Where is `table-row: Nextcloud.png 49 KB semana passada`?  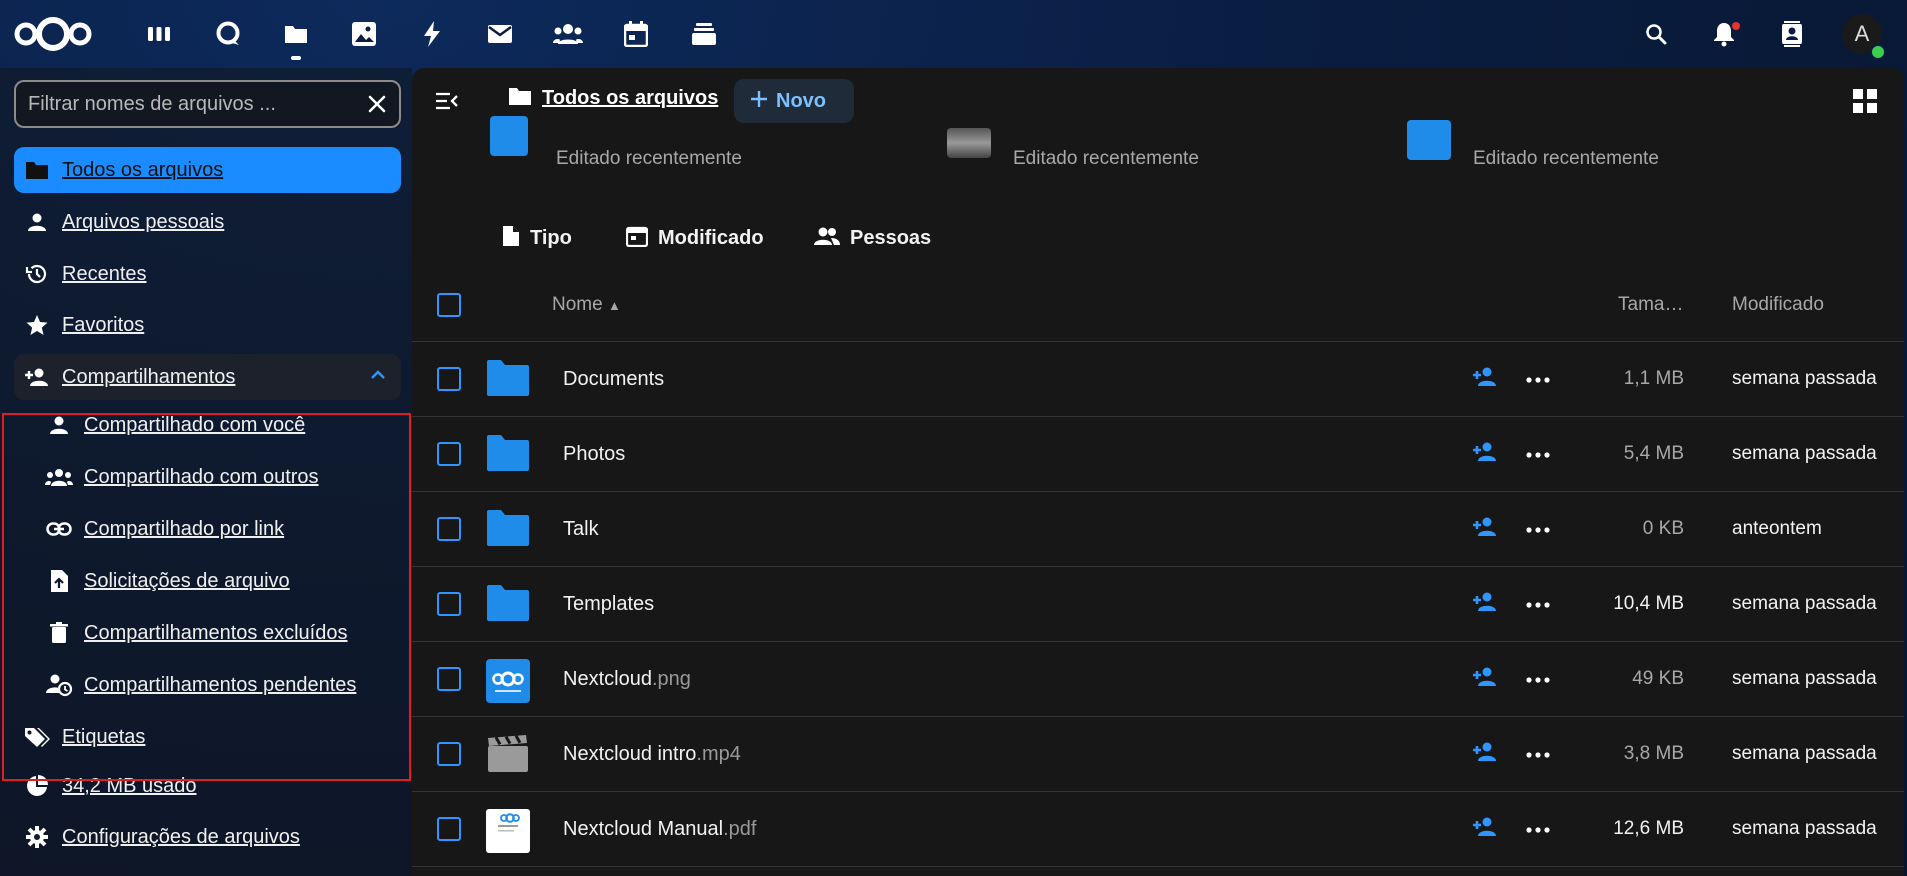 table-row: Nextcloud.png 49 KB semana passada is located at coordinates (1158, 679).